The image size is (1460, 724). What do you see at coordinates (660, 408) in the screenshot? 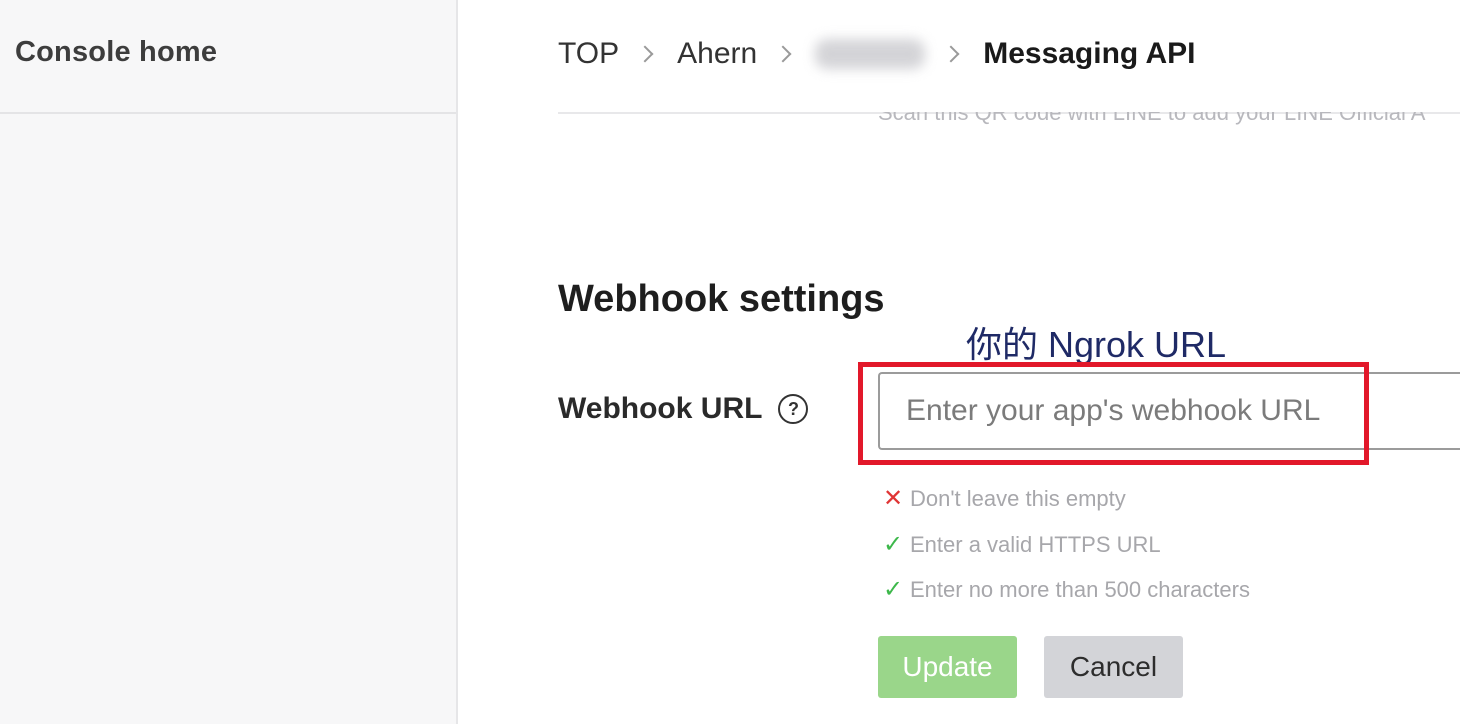
I see `webhook-url-label-text: Webhook URL` at bounding box center [660, 408].